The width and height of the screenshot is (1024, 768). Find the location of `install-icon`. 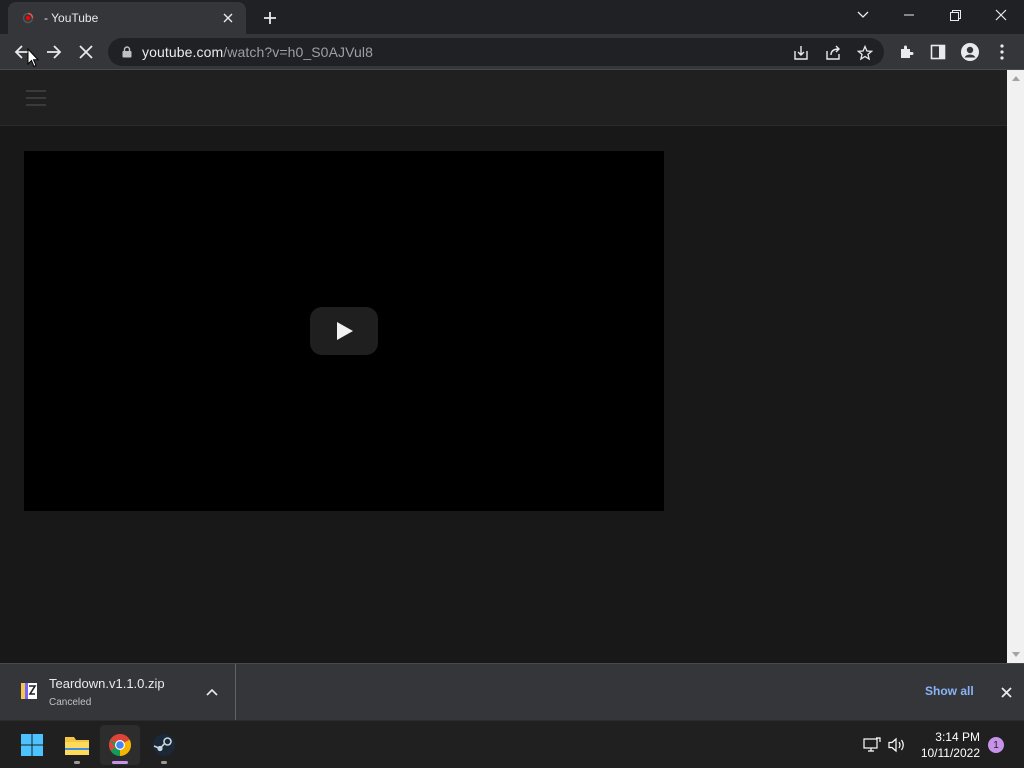

install-icon is located at coordinates (801, 53).